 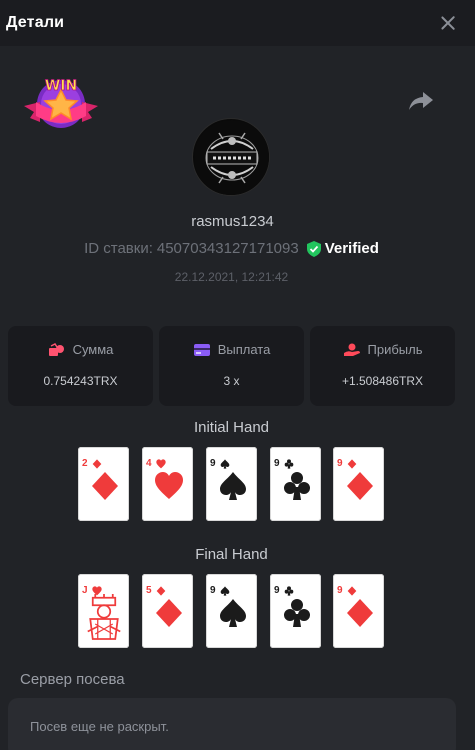 I want to click on playing-card: 4, so click(x=167, y=484).